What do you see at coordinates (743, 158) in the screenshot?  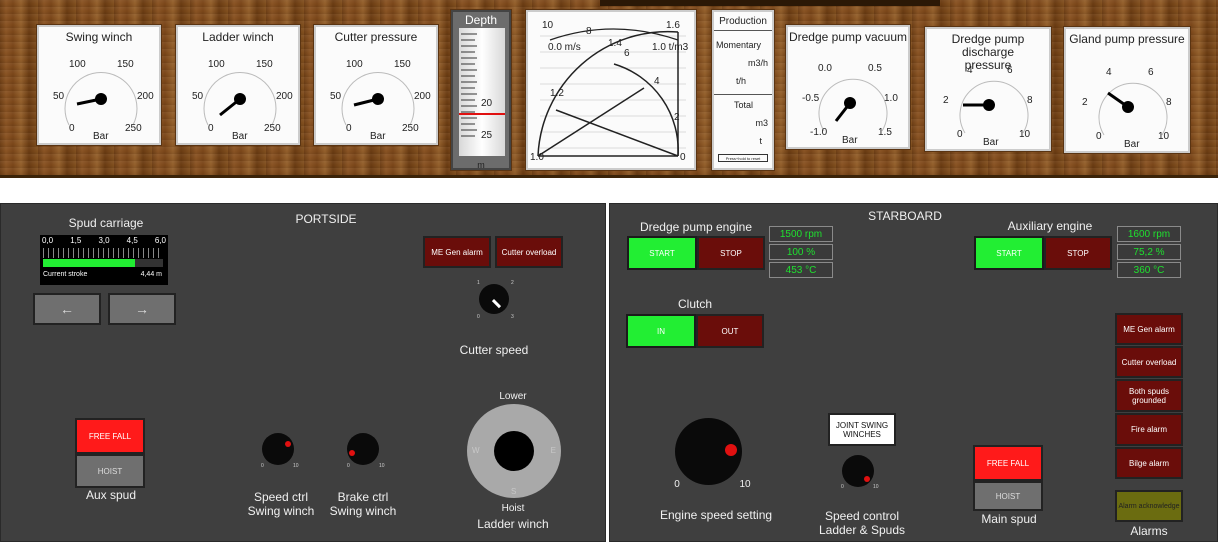 I see `reset-button: Press+hold to reset` at bounding box center [743, 158].